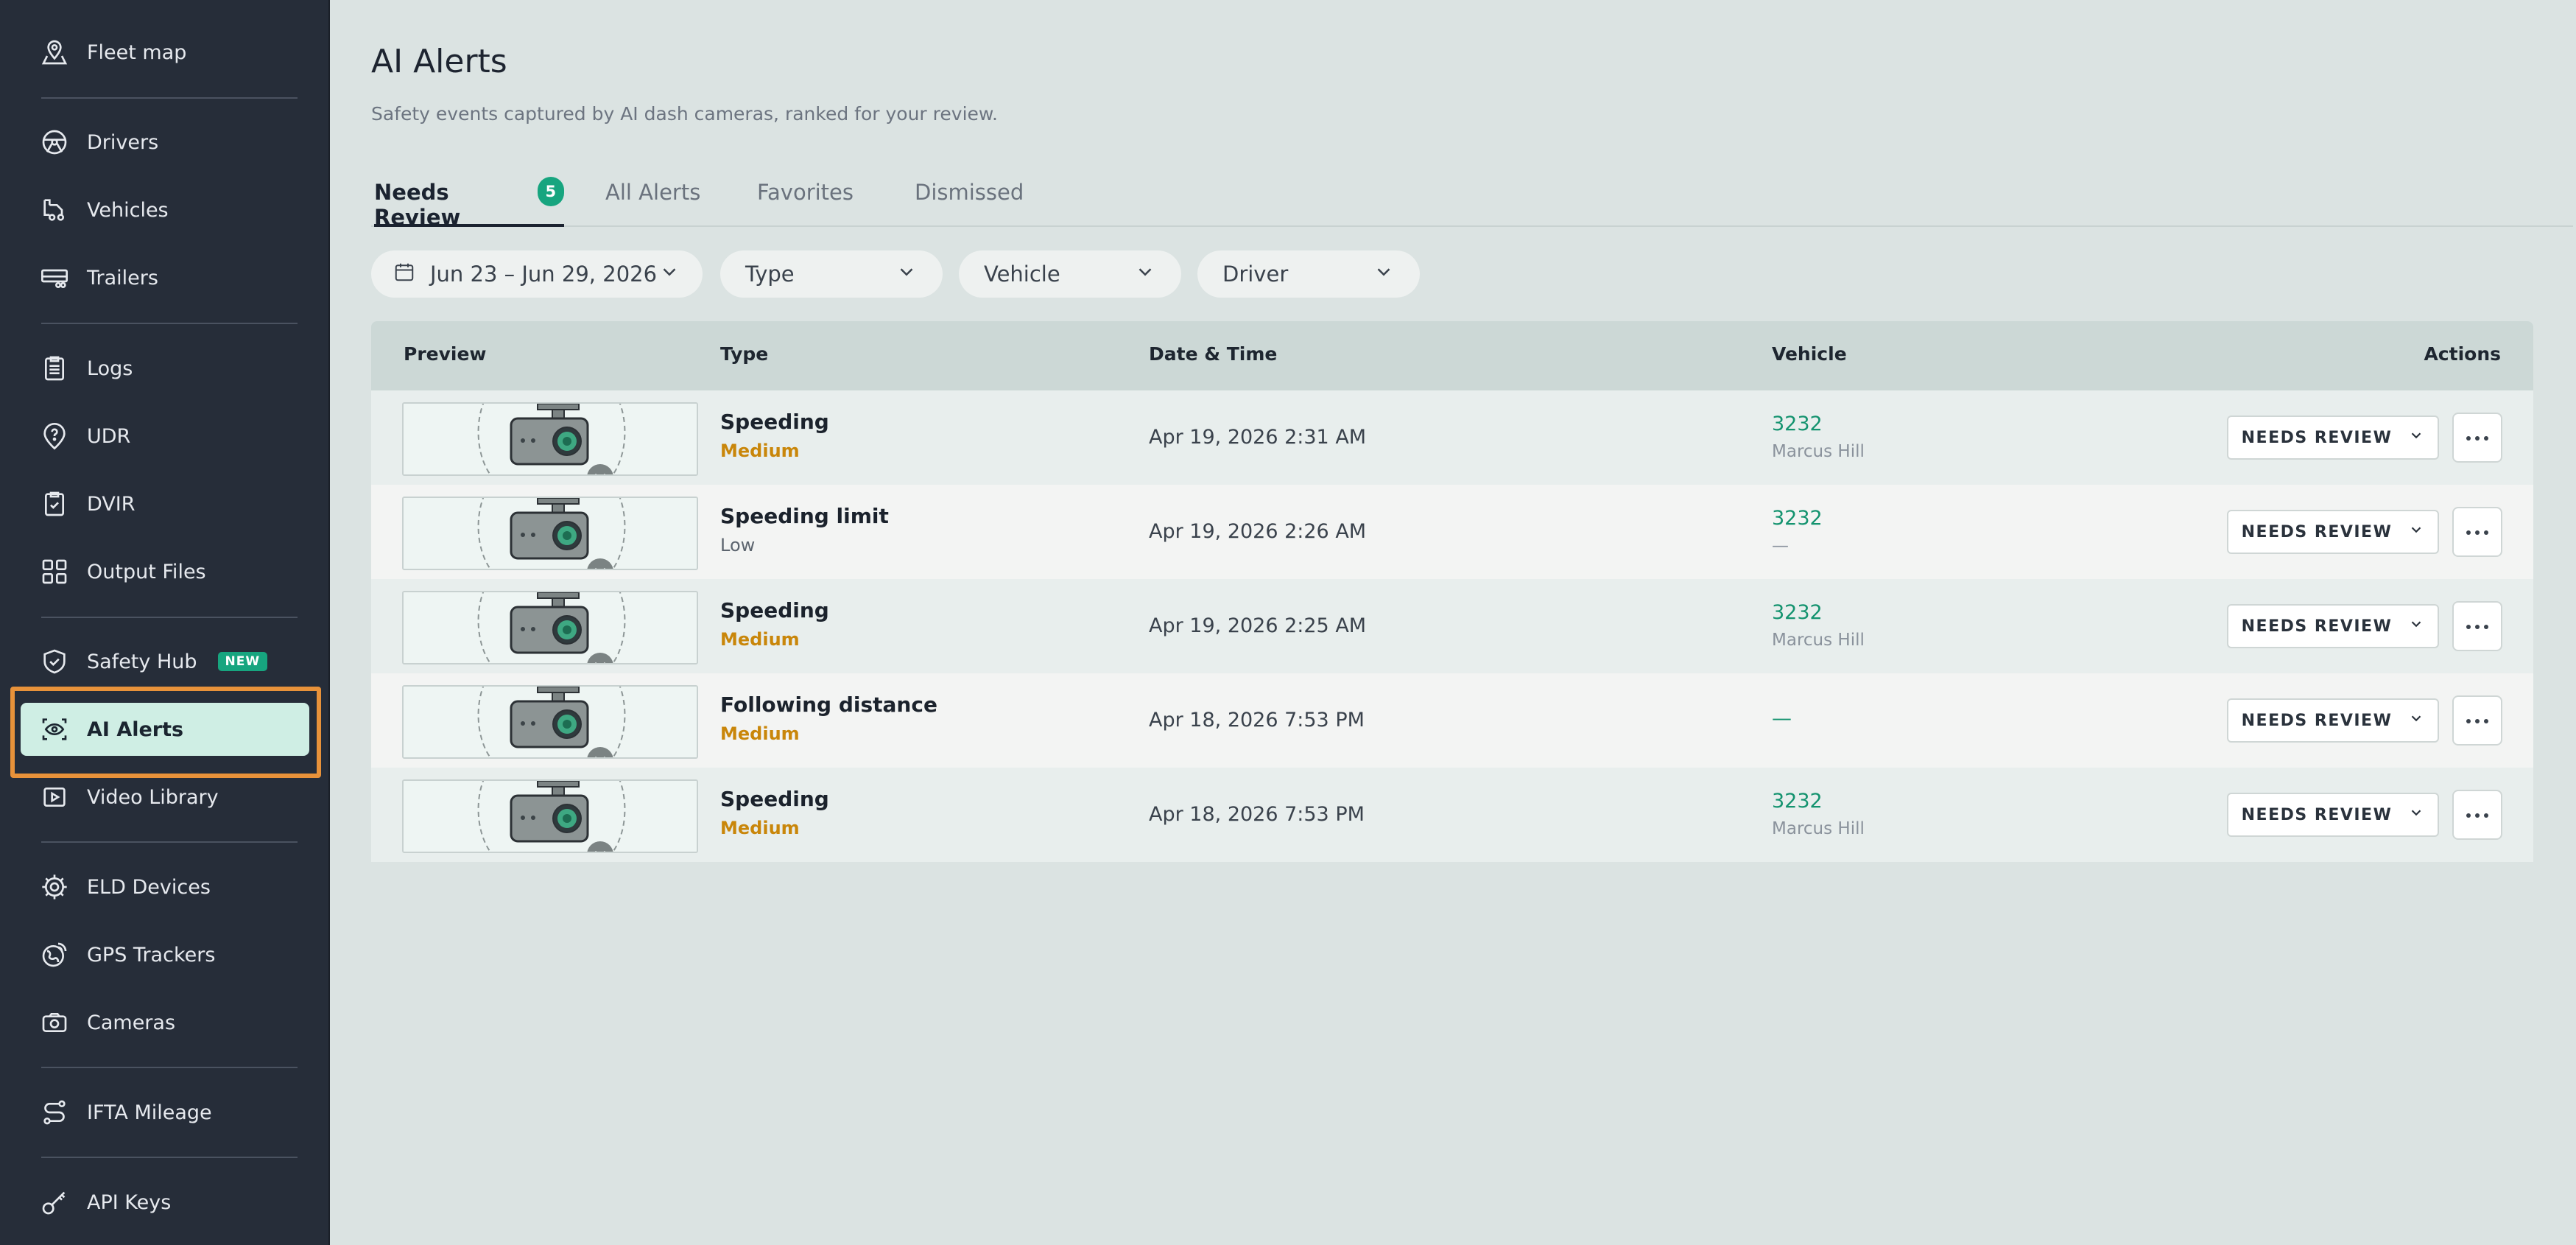 The image size is (2576, 1245). I want to click on sidebar-item-label: Logs, so click(110, 368).